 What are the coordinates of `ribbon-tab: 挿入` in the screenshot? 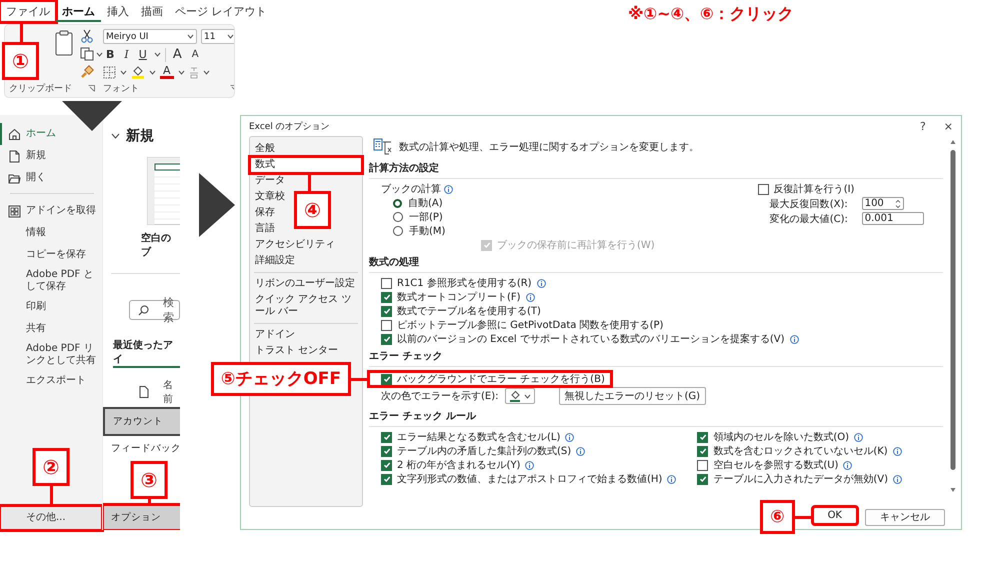 It's located at (118, 11).